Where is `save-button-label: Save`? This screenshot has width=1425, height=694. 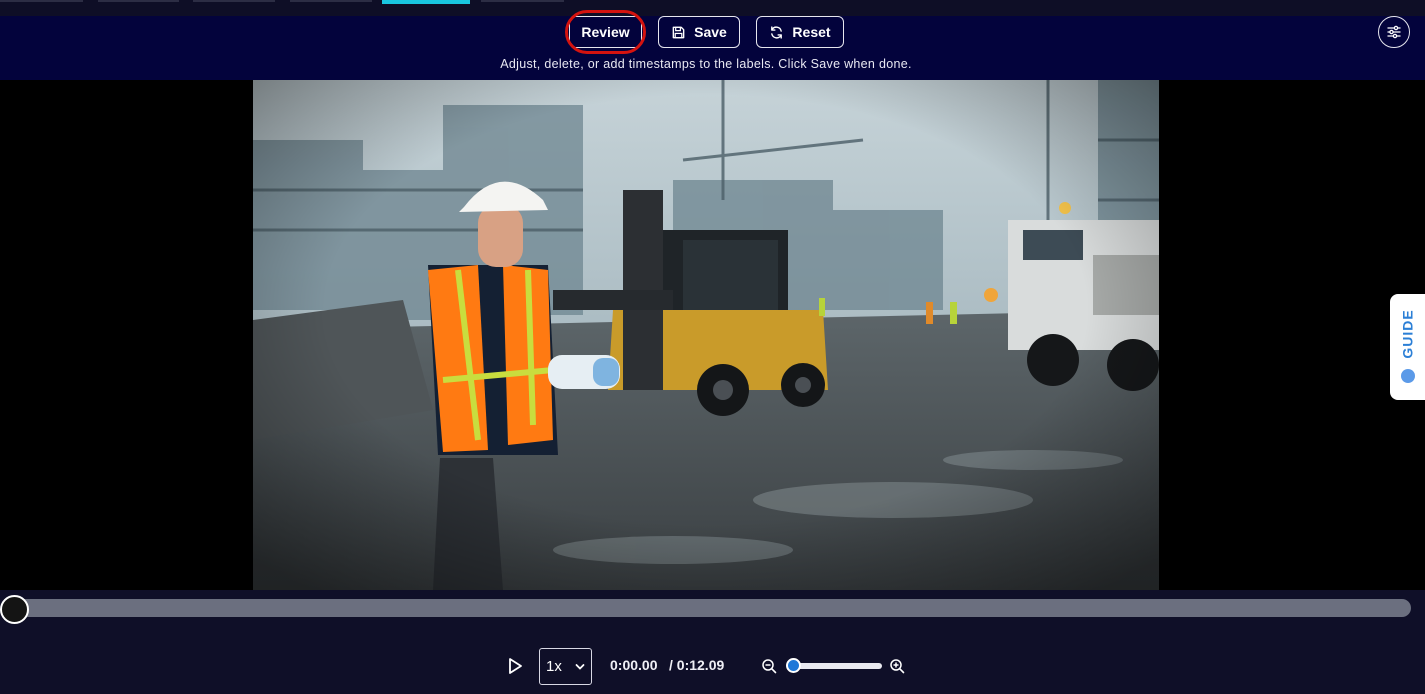 save-button-label: Save is located at coordinates (710, 32).